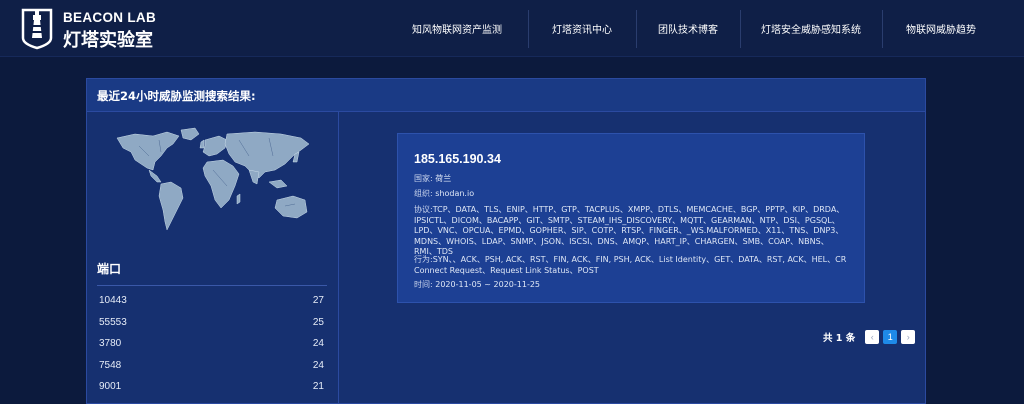  Describe the element at coordinates (512, 56) in the screenshot. I see `header-divider` at that location.